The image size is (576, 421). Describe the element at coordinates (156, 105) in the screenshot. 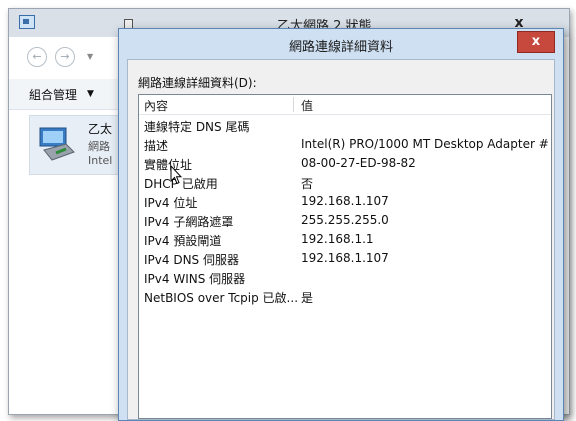

I see `column-header-property: 內容` at that location.